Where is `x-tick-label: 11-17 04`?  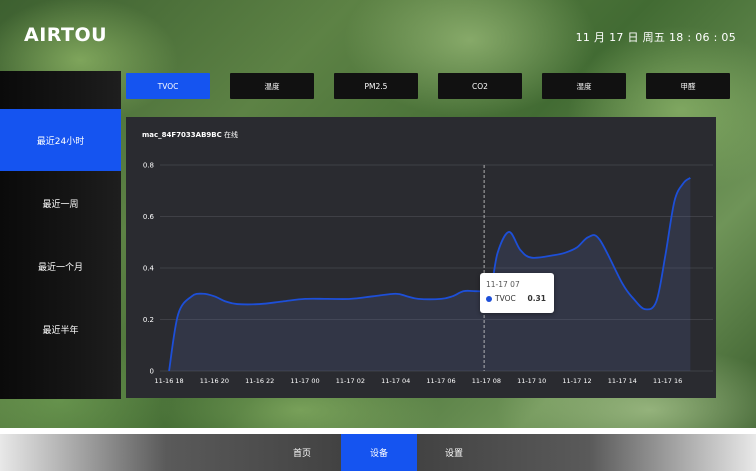
x-tick-label: 11-17 04 is located at coordinates (395, 381).